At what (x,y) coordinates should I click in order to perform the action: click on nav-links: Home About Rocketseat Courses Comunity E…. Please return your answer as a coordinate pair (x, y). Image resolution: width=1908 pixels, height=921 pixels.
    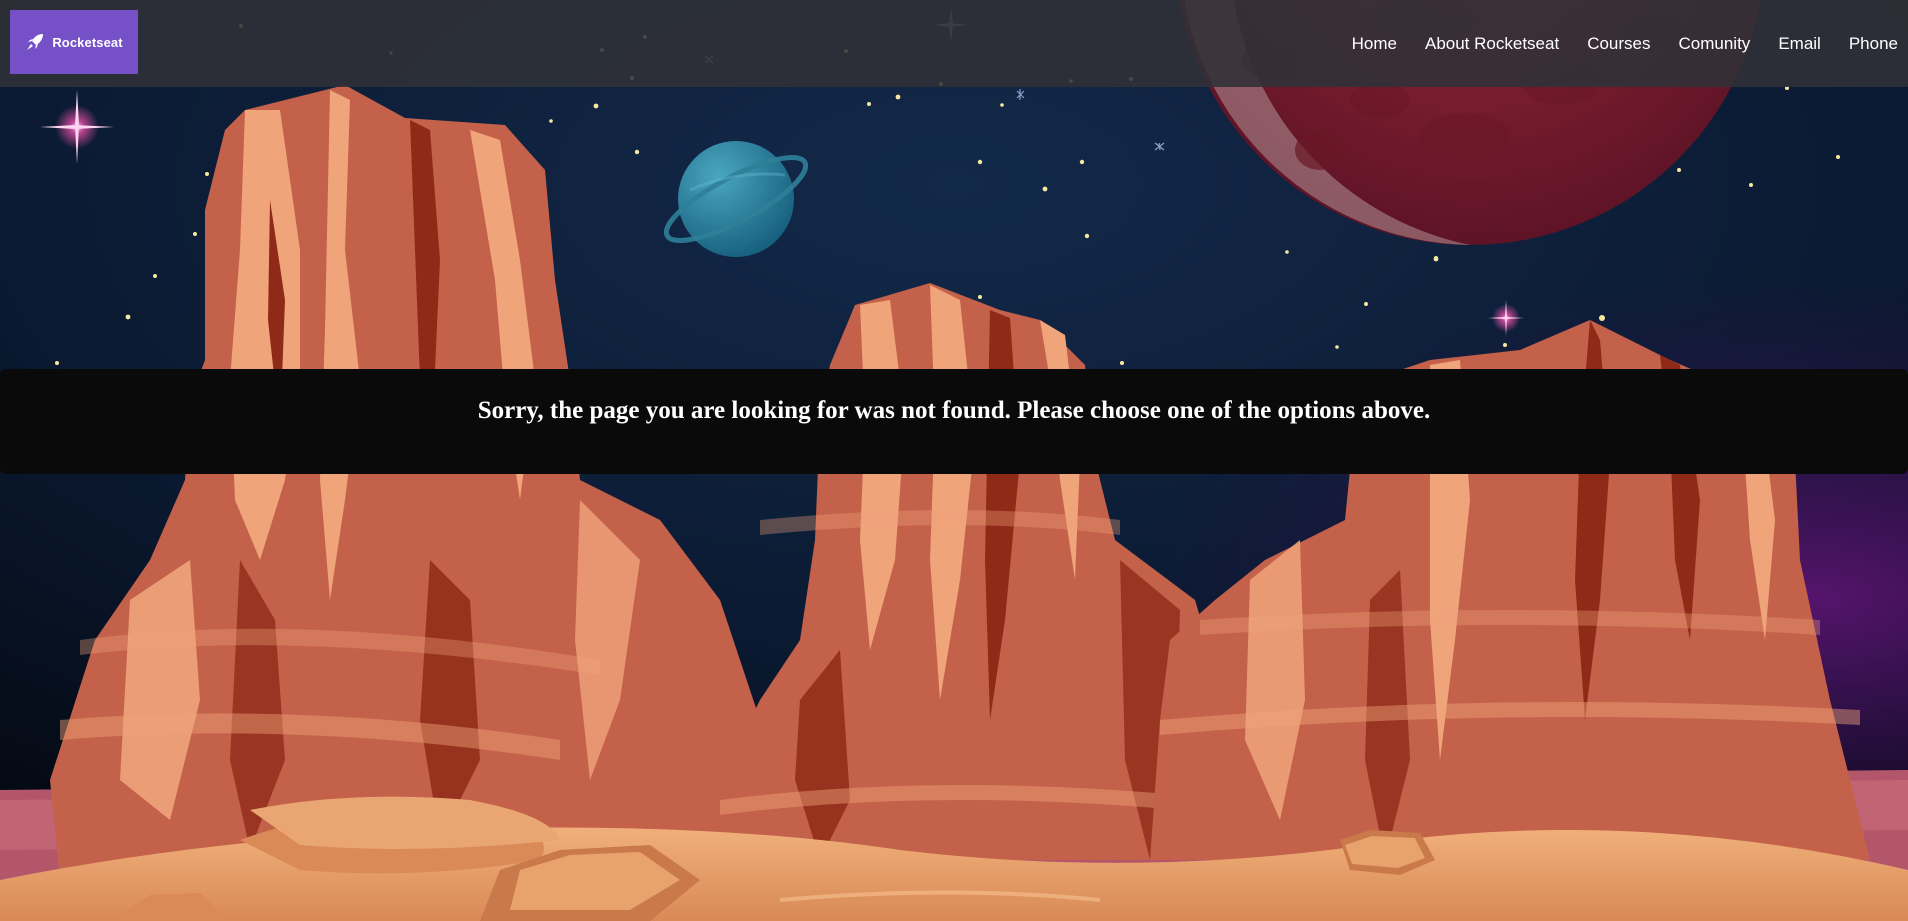
    Looking at the image, I should click on (1625, 43).